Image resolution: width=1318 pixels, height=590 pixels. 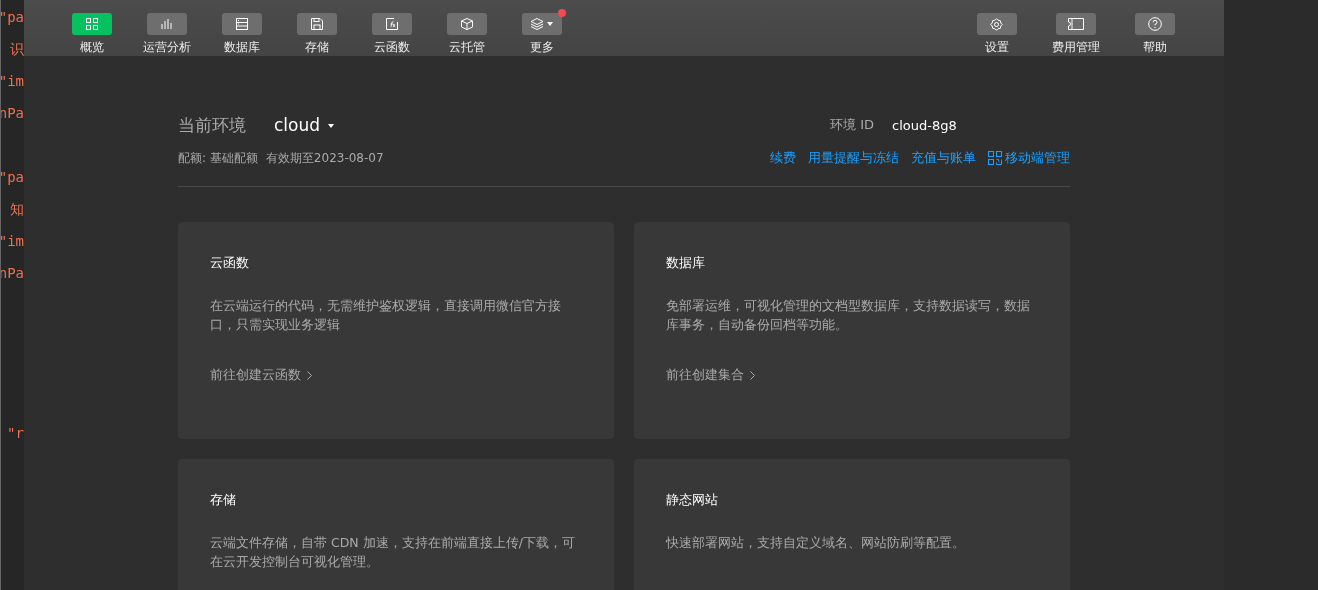 I want to click on list-icon, so click(x=241, y=24).